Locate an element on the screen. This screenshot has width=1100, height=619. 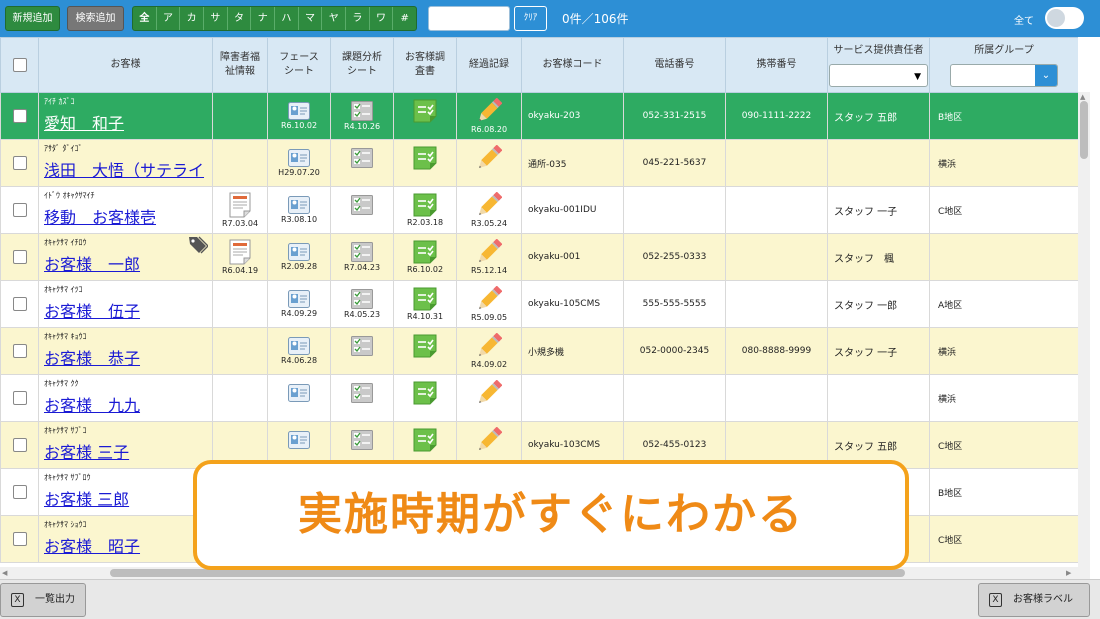
issue-analysis-cell: R4.10.26 is located at coordinates (362, 116).